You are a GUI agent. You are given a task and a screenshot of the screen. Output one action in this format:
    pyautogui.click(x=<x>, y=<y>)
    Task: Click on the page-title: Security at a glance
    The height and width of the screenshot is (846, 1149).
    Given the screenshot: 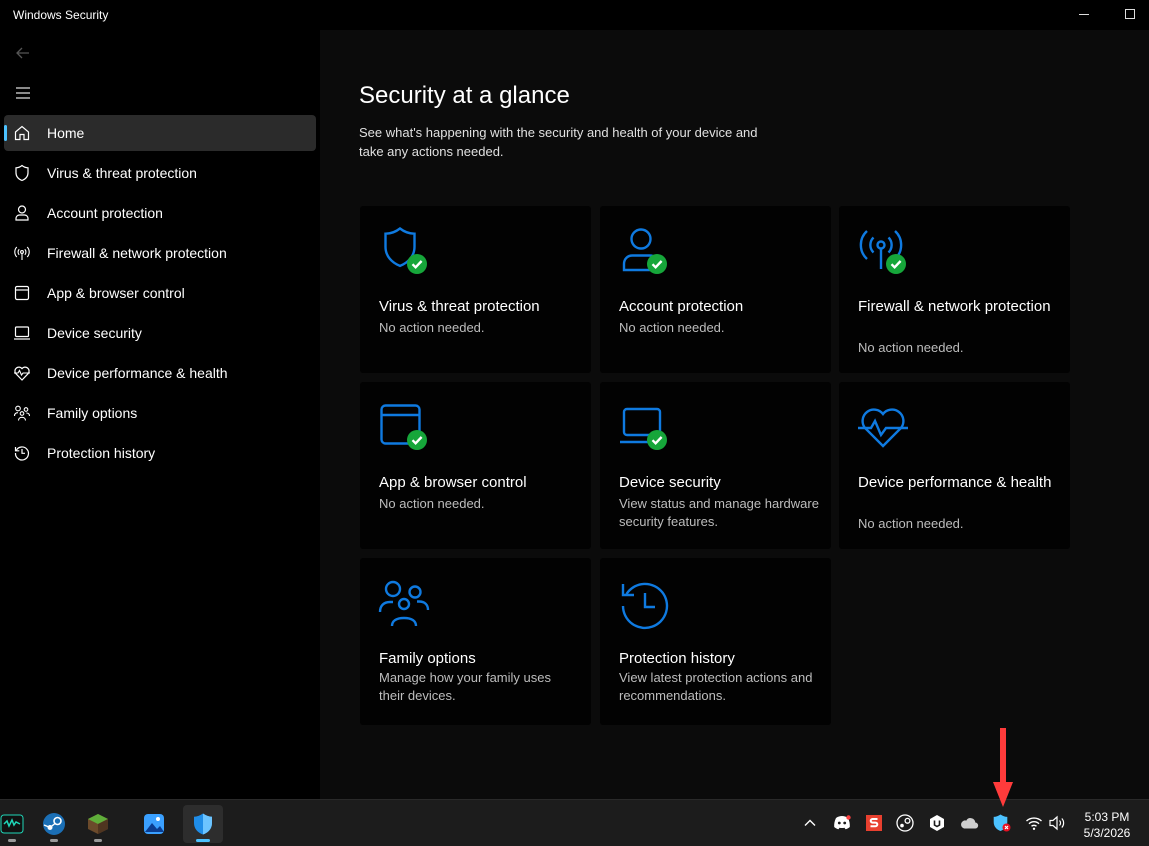 What is the action you would take?
    pyautogui.click(x=464, y=95)
    